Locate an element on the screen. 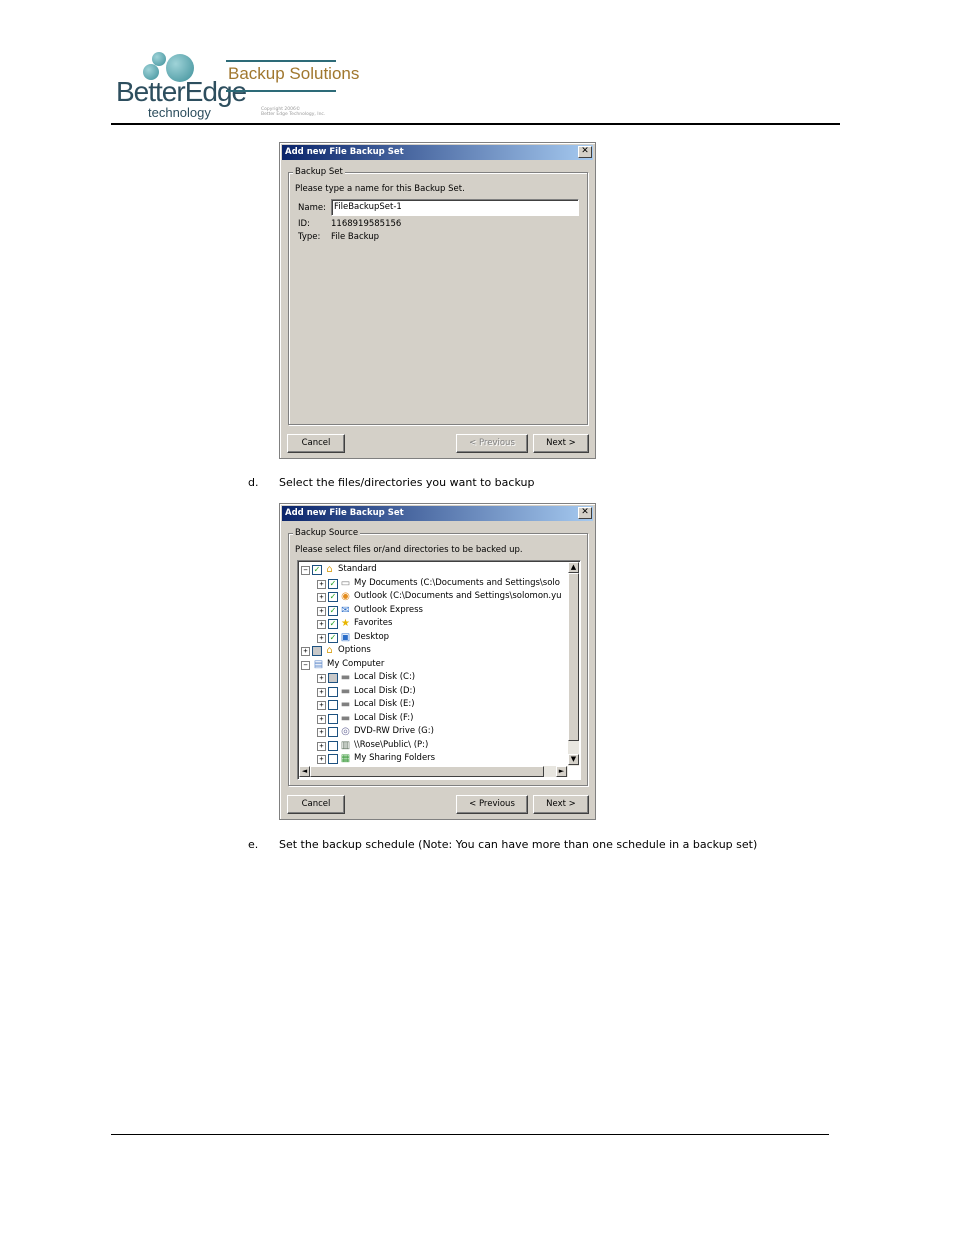  tree-label: My Sharing Folders is located at coordinates (395, 758).